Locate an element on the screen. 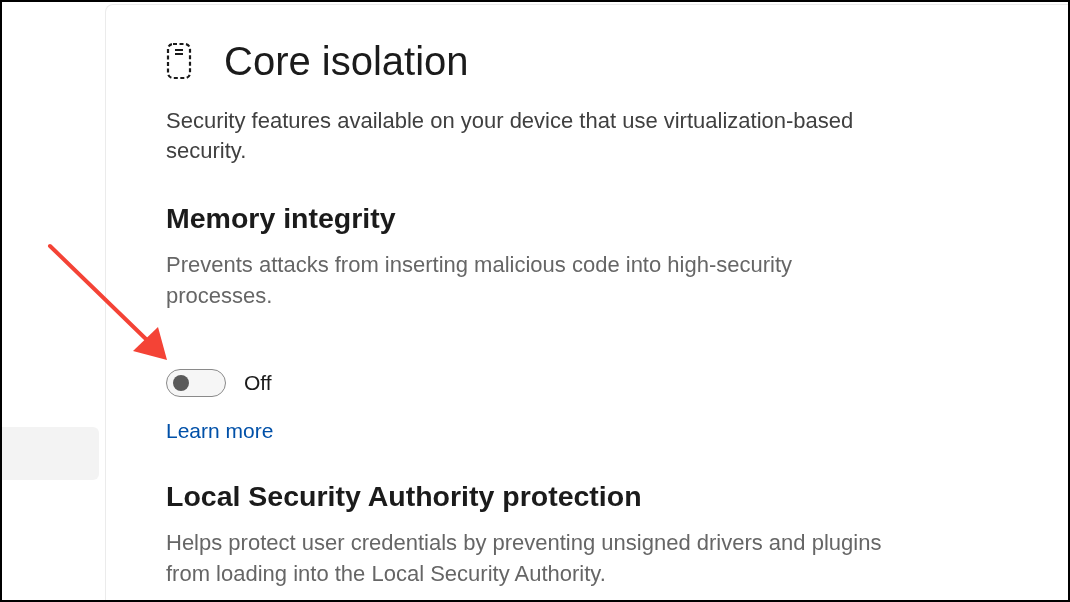  toggle-label: Off is located at coordinates (258, 383).